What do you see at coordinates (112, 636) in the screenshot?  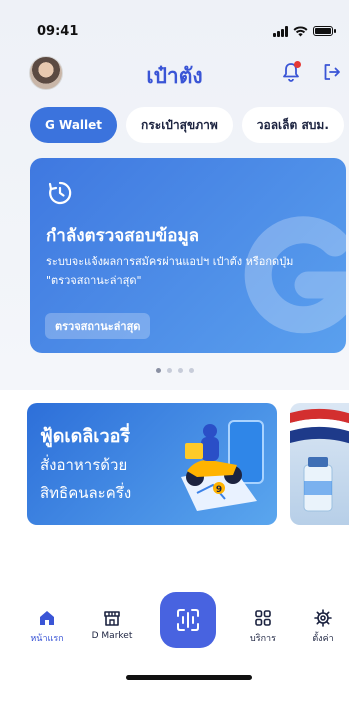 I see `nav-label: D Market` at bounding box center [112, 636].